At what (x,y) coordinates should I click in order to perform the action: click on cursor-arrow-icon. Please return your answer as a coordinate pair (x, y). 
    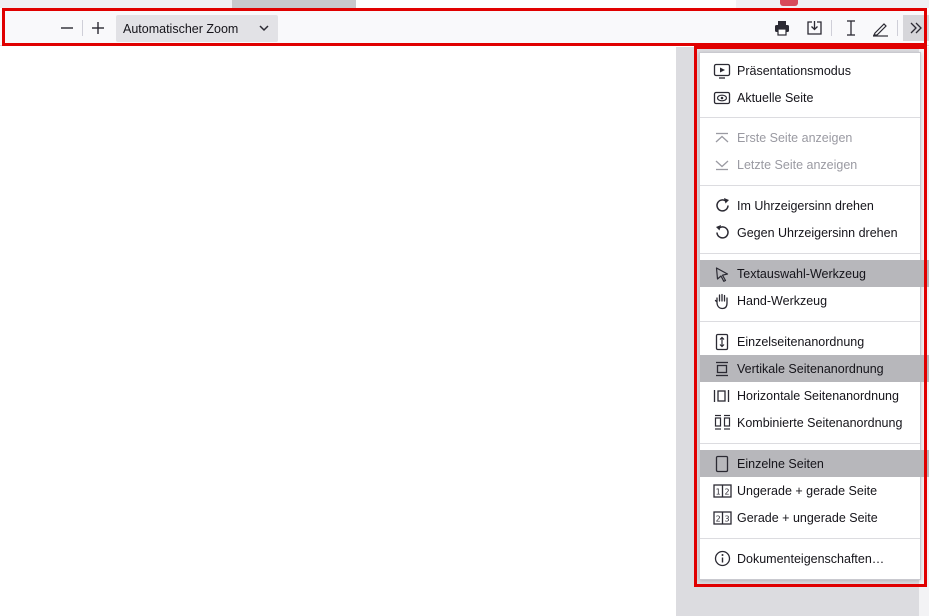
    Looking at the image, I should click on (722, 274).